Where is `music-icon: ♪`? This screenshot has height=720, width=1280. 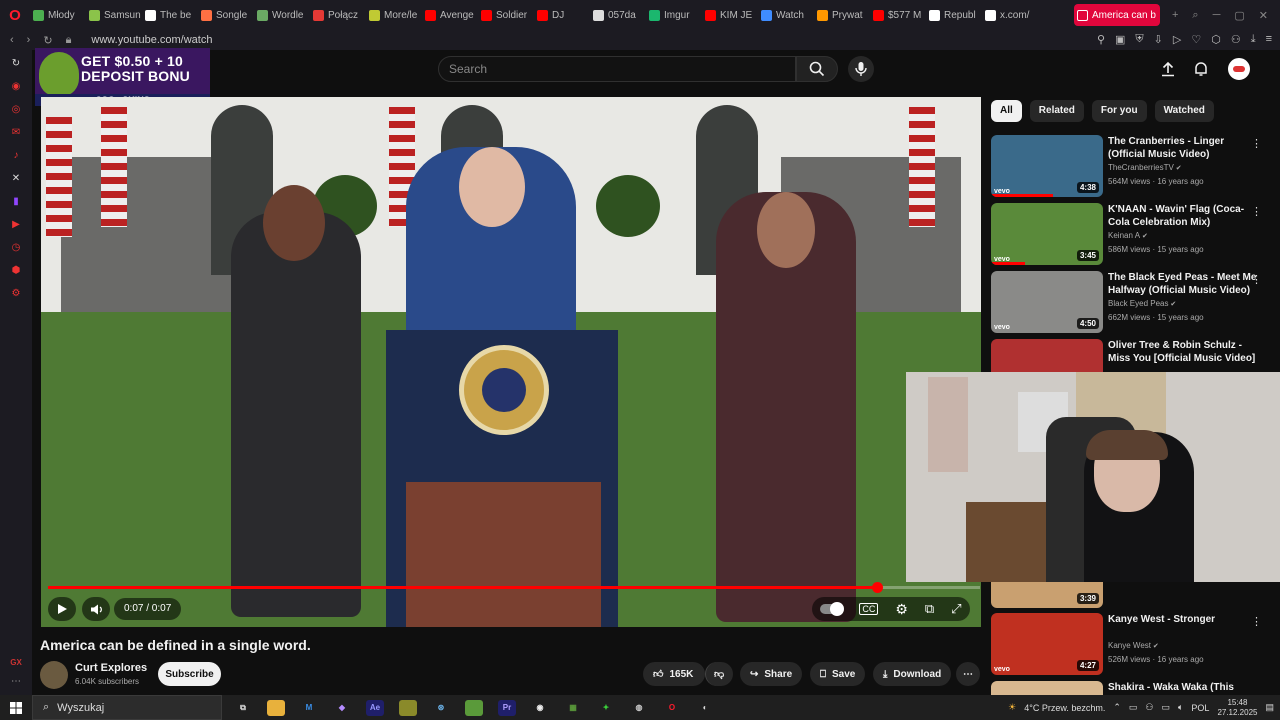 music-icon: ♪ is located at coordinates (16, 155).